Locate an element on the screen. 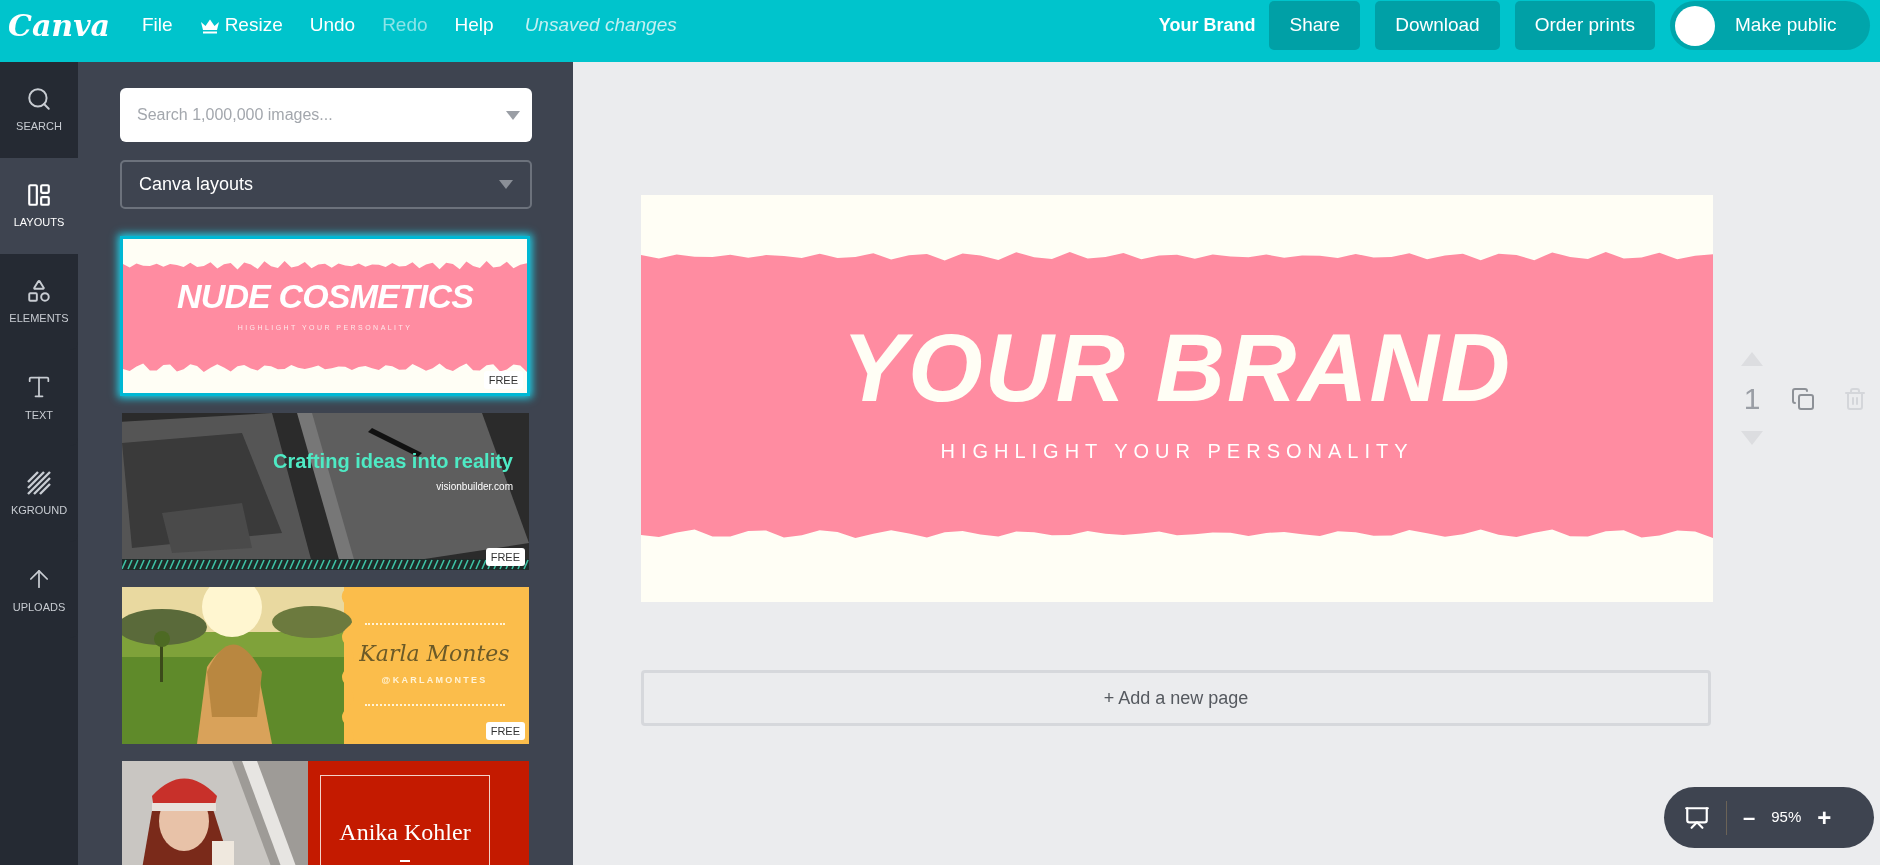  shapes-icon is located at coordinates (39, 290).